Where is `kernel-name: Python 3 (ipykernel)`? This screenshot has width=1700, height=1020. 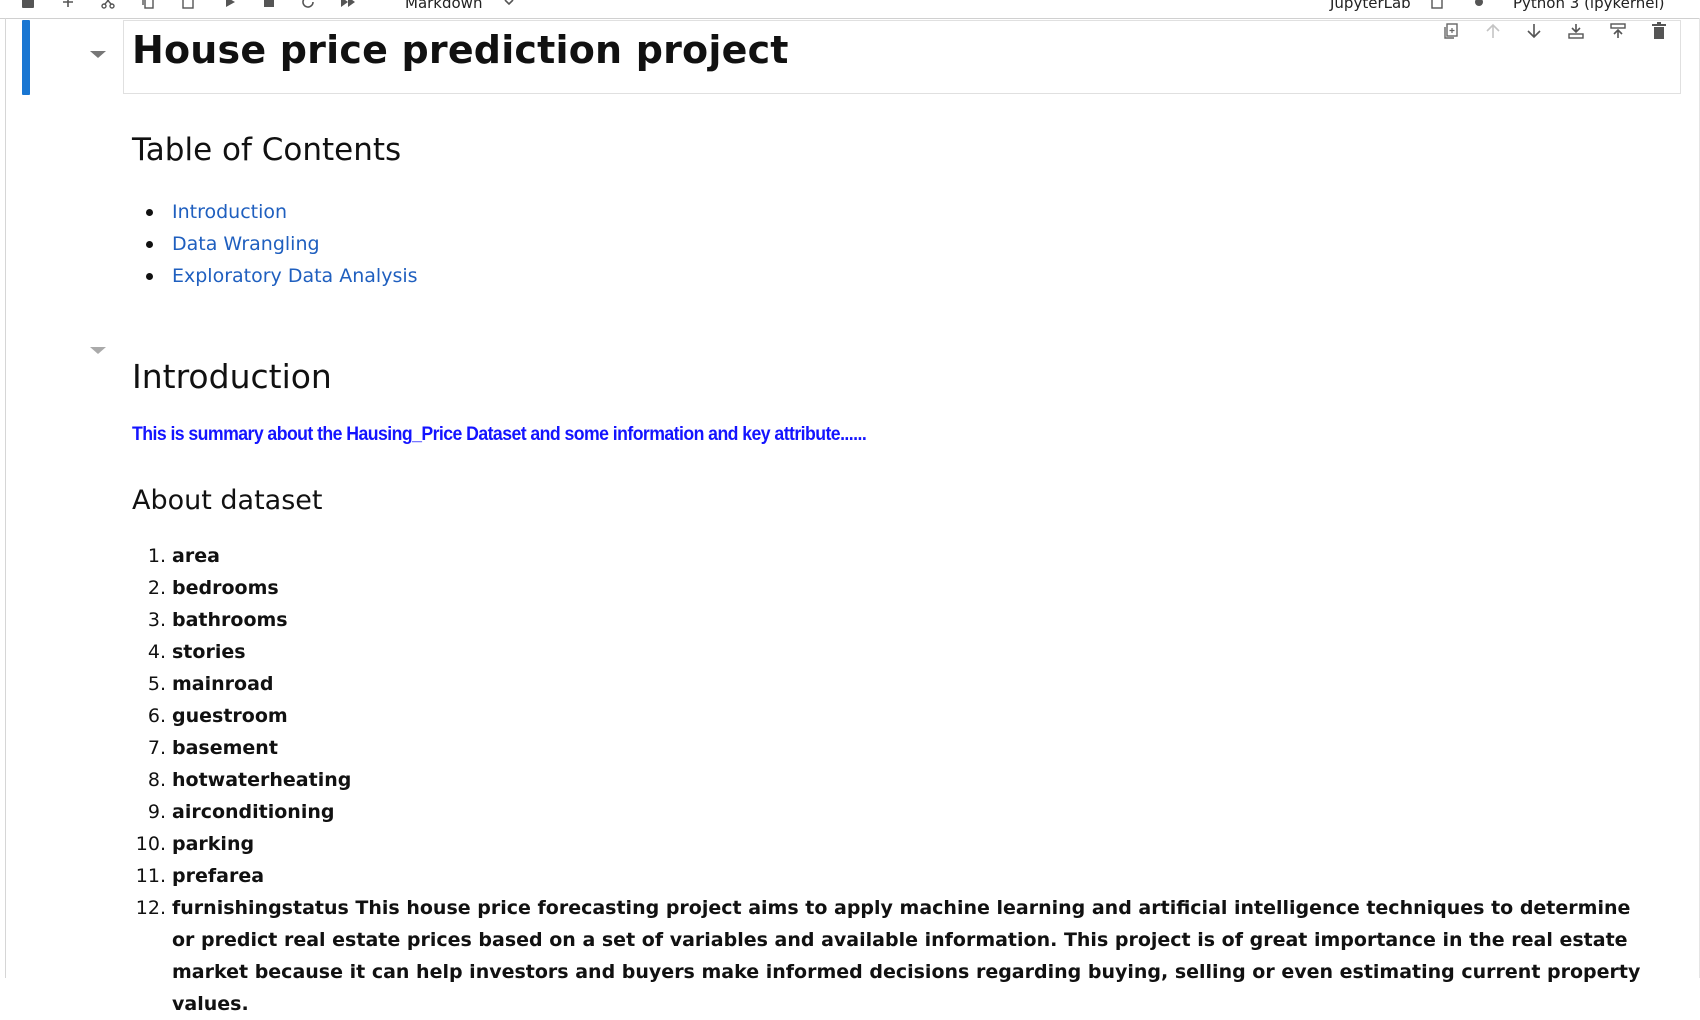
kernel-name: Python 3 (ipykernel) is located at coordinates (1589, 6).